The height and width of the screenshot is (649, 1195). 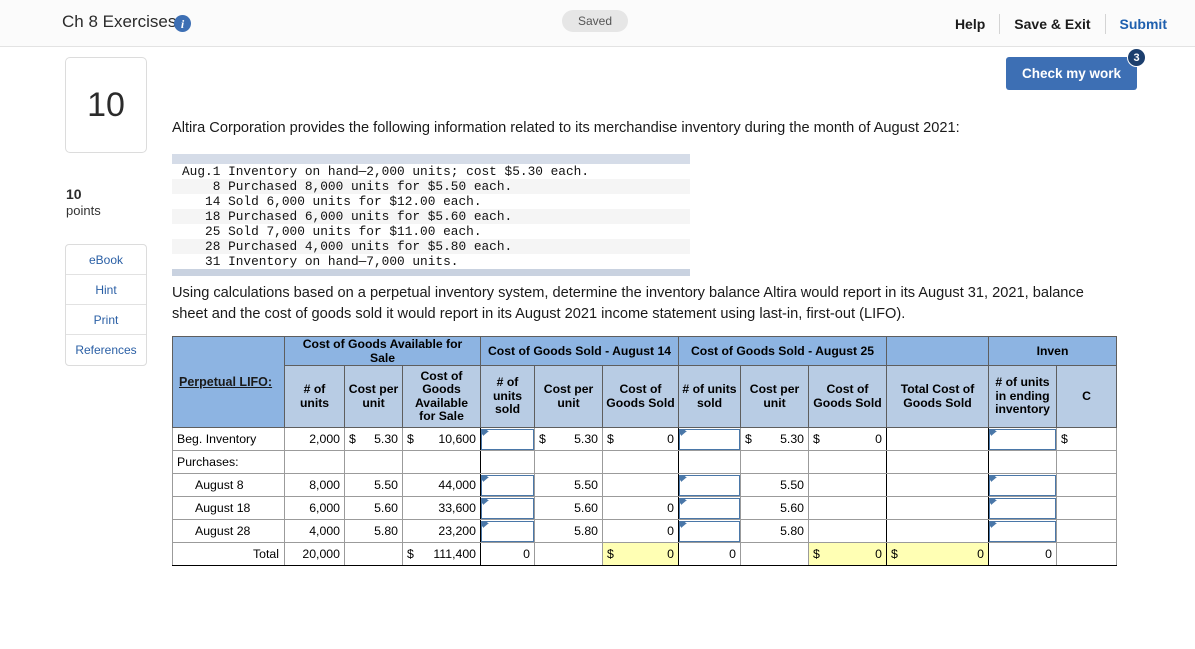 What do you see at coordinates (441, 508) in the screenshot?
I see `cell-avail-total: 33,600` at bounding box center [441, 508].